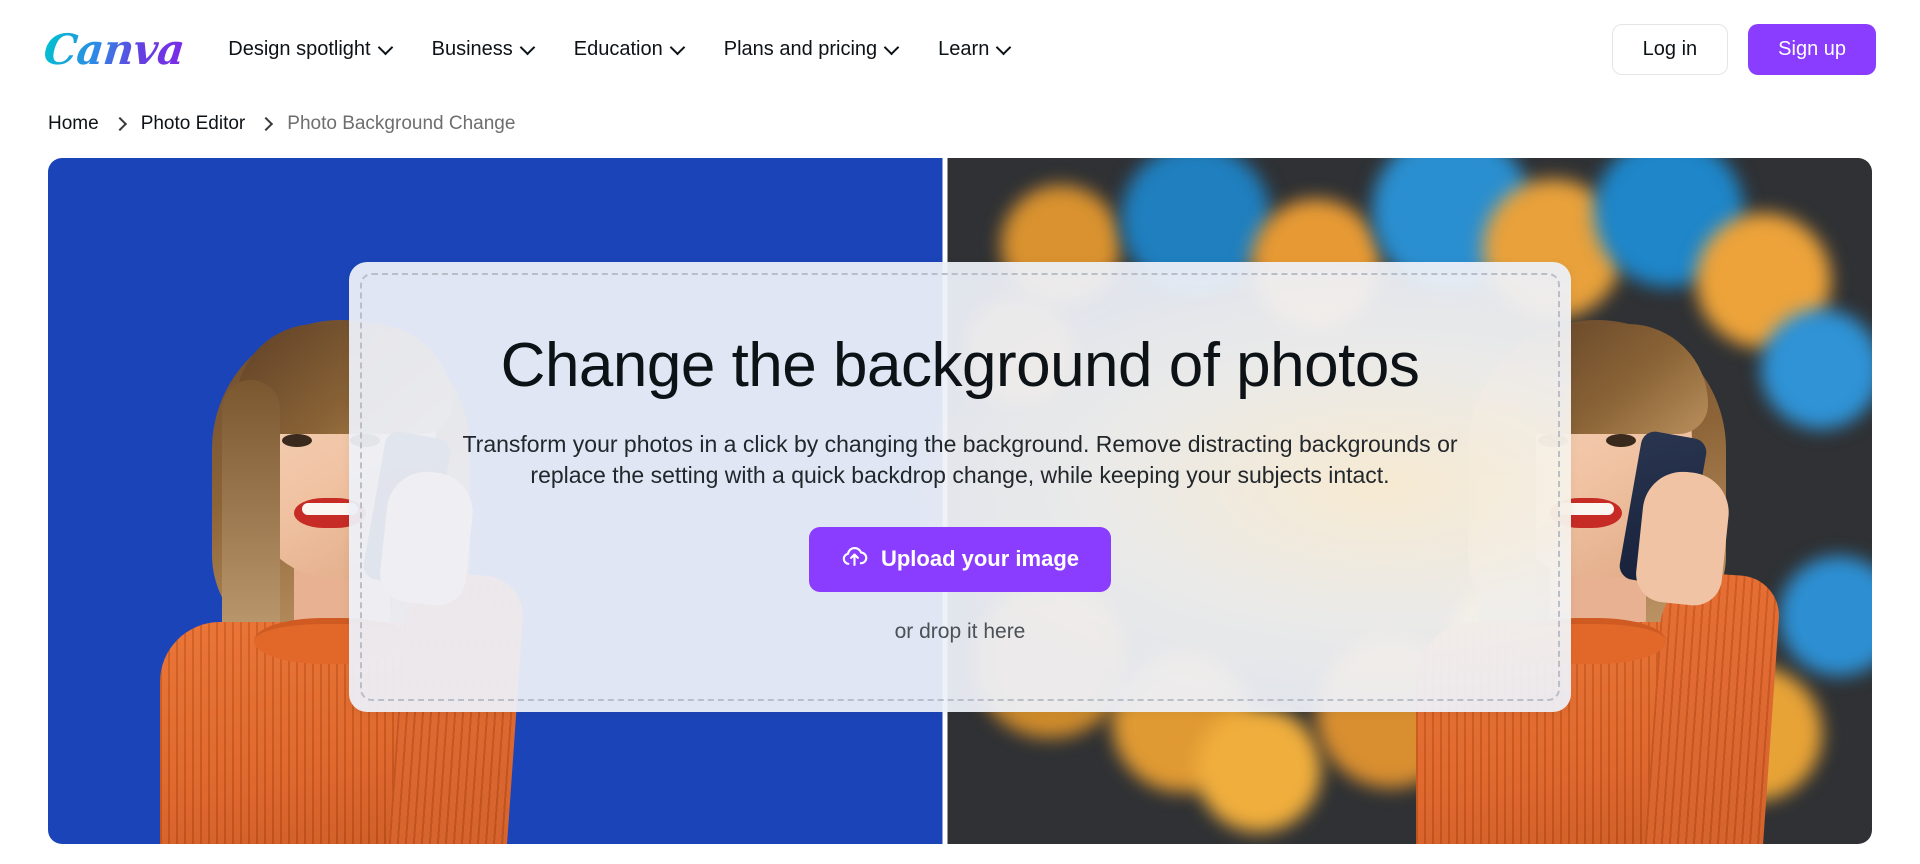 Image resolution: width=1920 pixels, height=864 pixels. I want to click on subject-eye-right, so click(1621, 440).